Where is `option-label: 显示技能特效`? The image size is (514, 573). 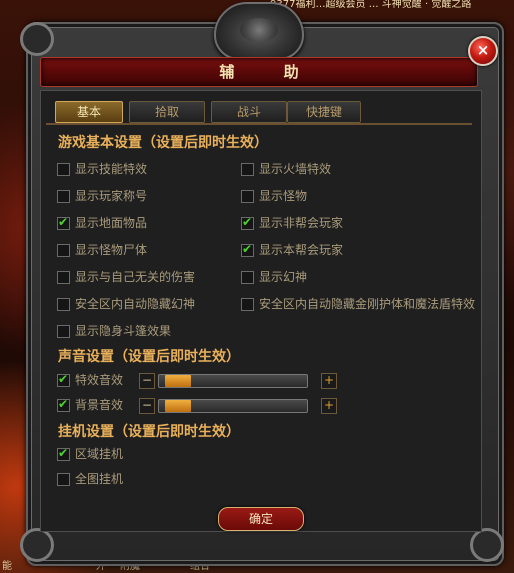
option-label: 显示技能特效 is located at coordinates (111, 169).